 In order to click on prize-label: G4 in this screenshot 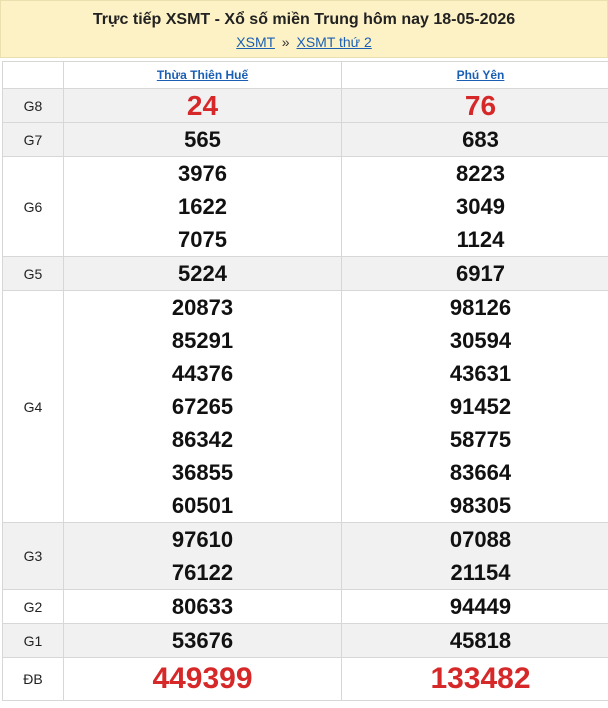, I will do `click(33, 406)`.